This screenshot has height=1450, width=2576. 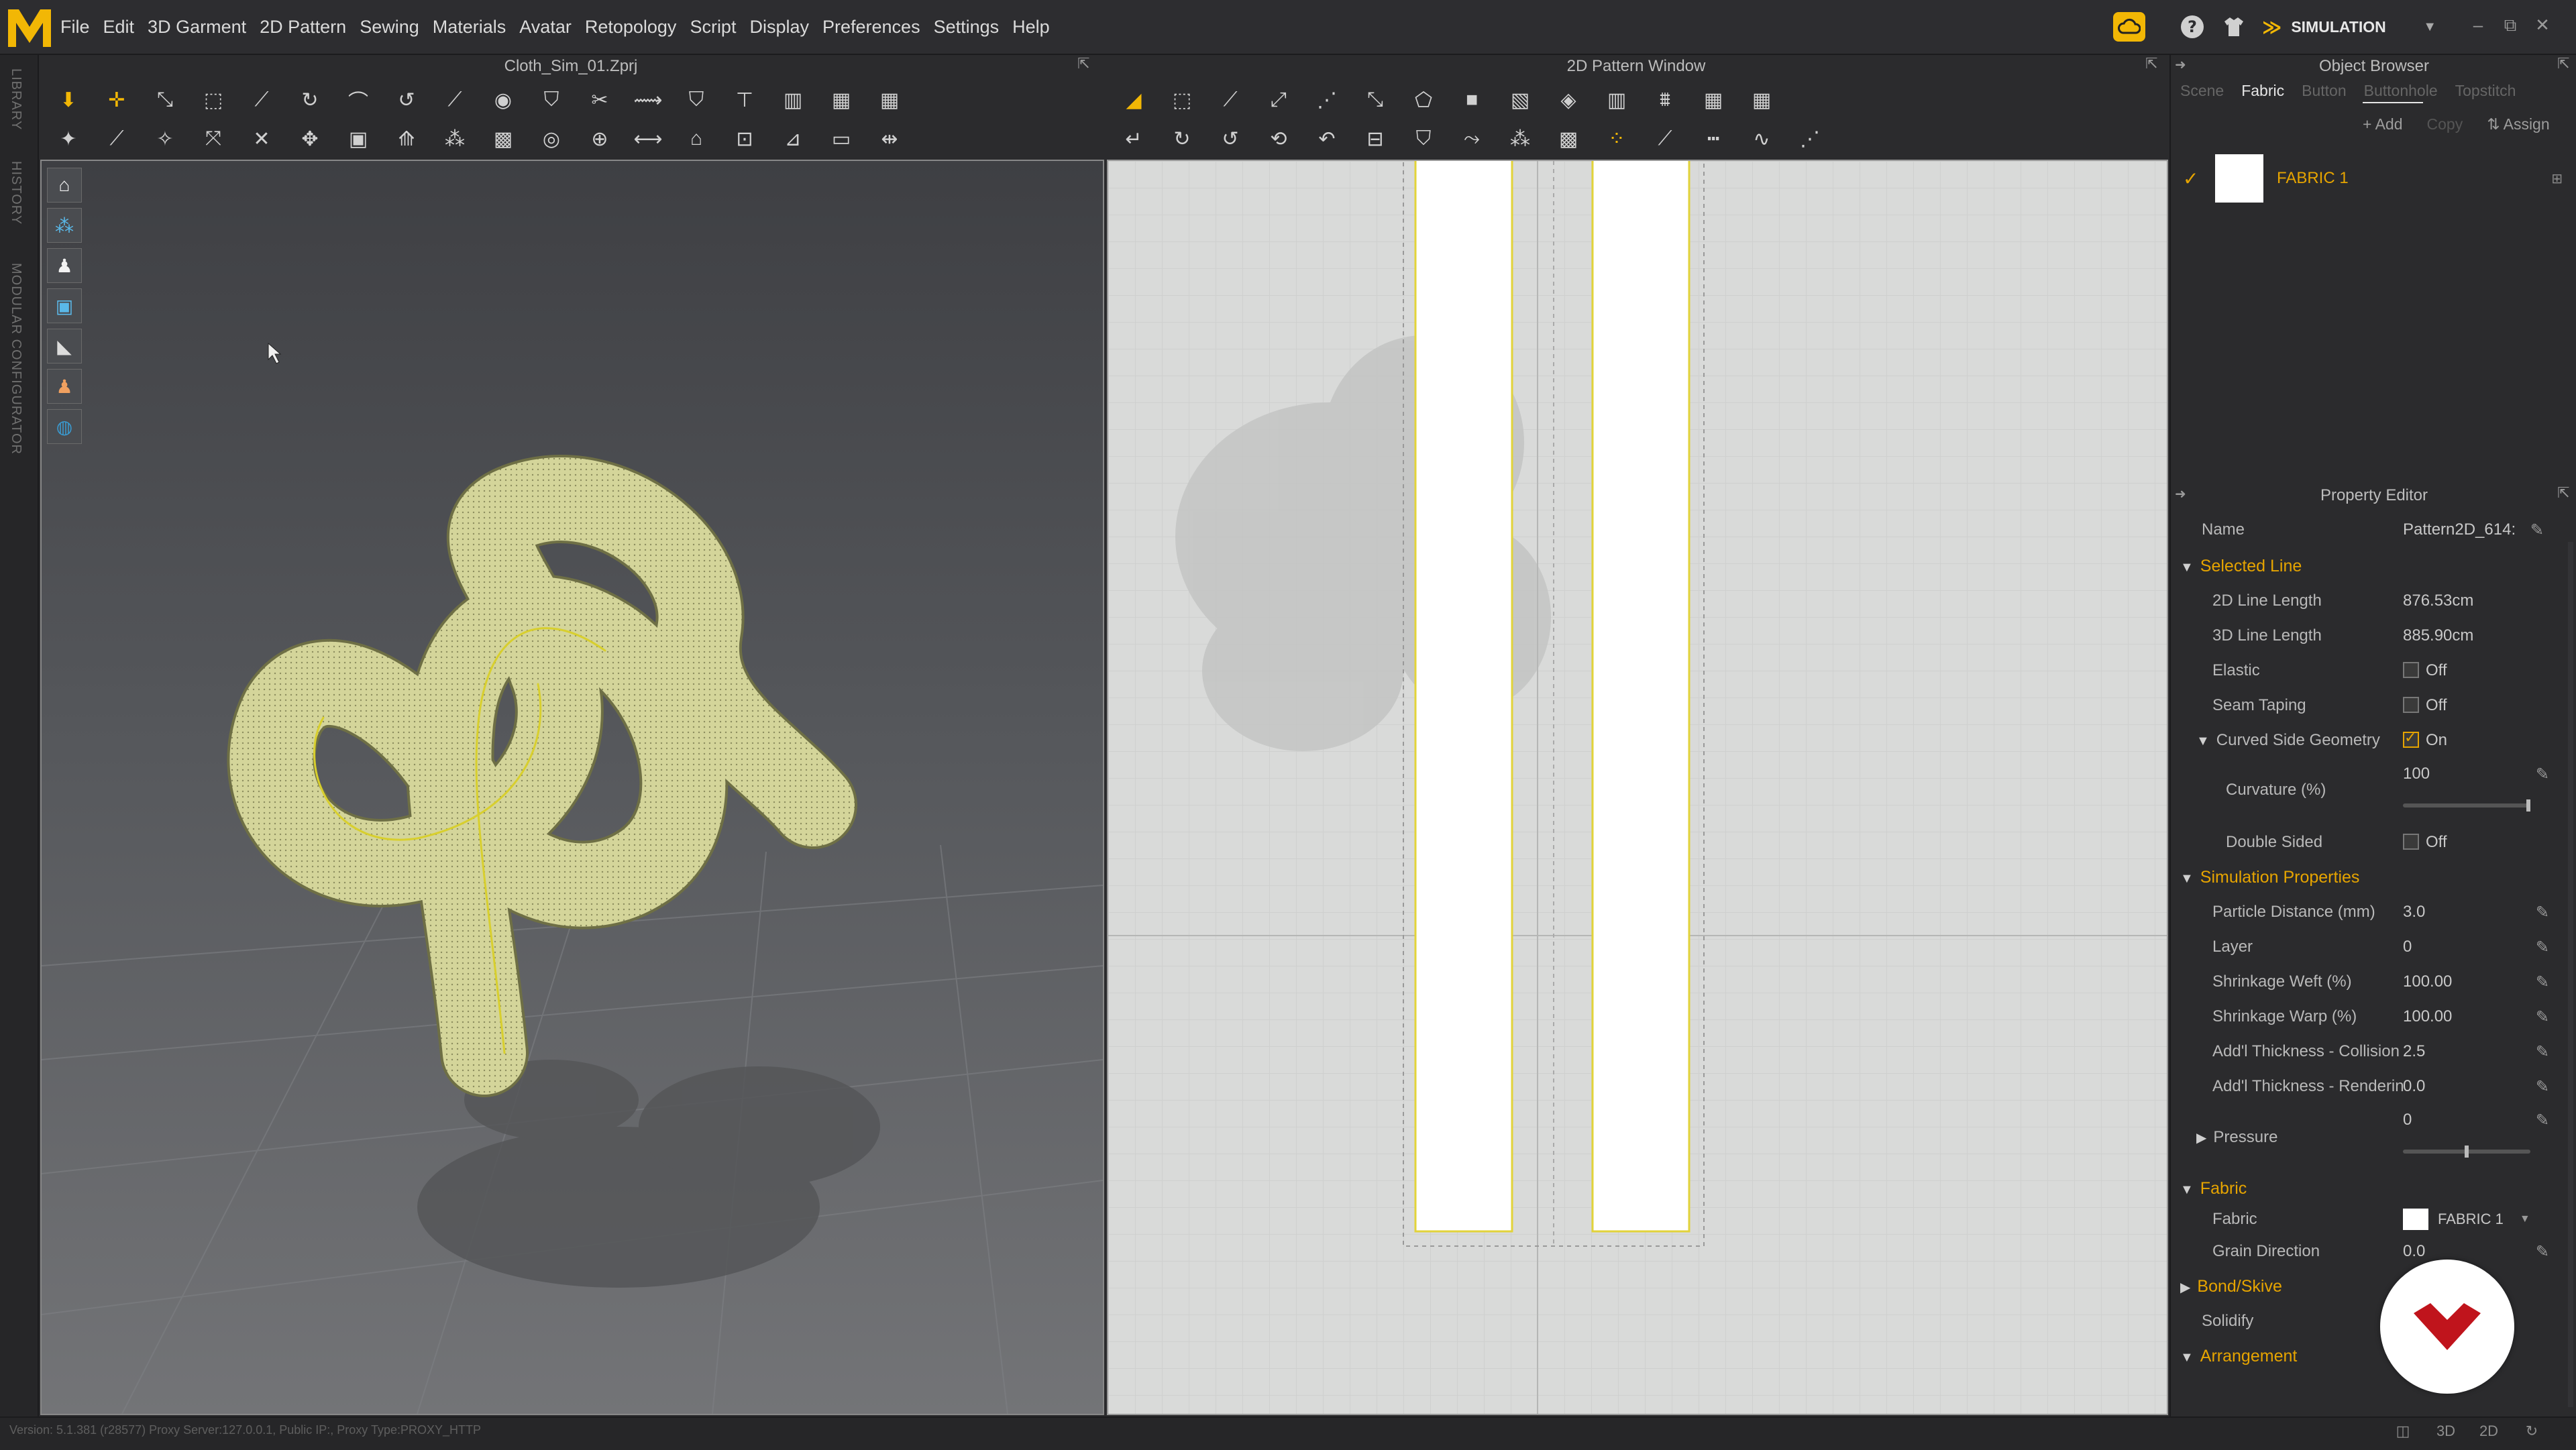 What do you see at coordinates (2414, 1251) in the screenshot?
I see `grain-direction-value: 0.0` at bounding box center [2414, 1251].